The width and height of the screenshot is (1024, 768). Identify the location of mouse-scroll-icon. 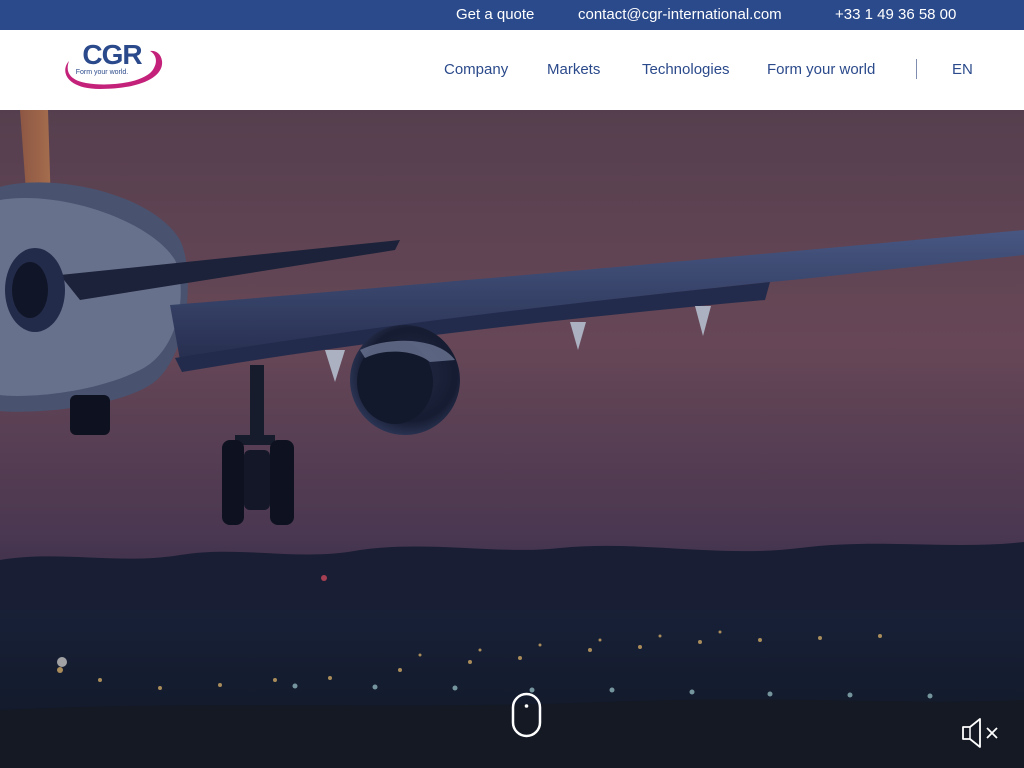
(526, 715).